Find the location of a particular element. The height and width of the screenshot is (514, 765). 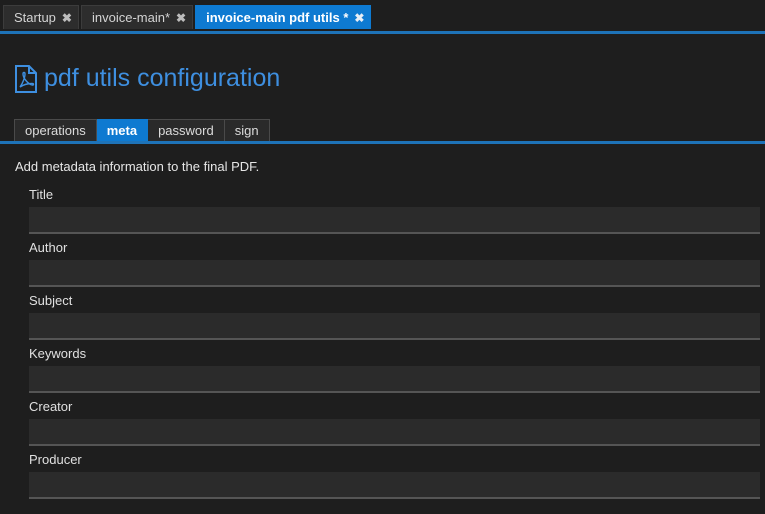

tab-operations: operations is located at coordinates (55, 130).